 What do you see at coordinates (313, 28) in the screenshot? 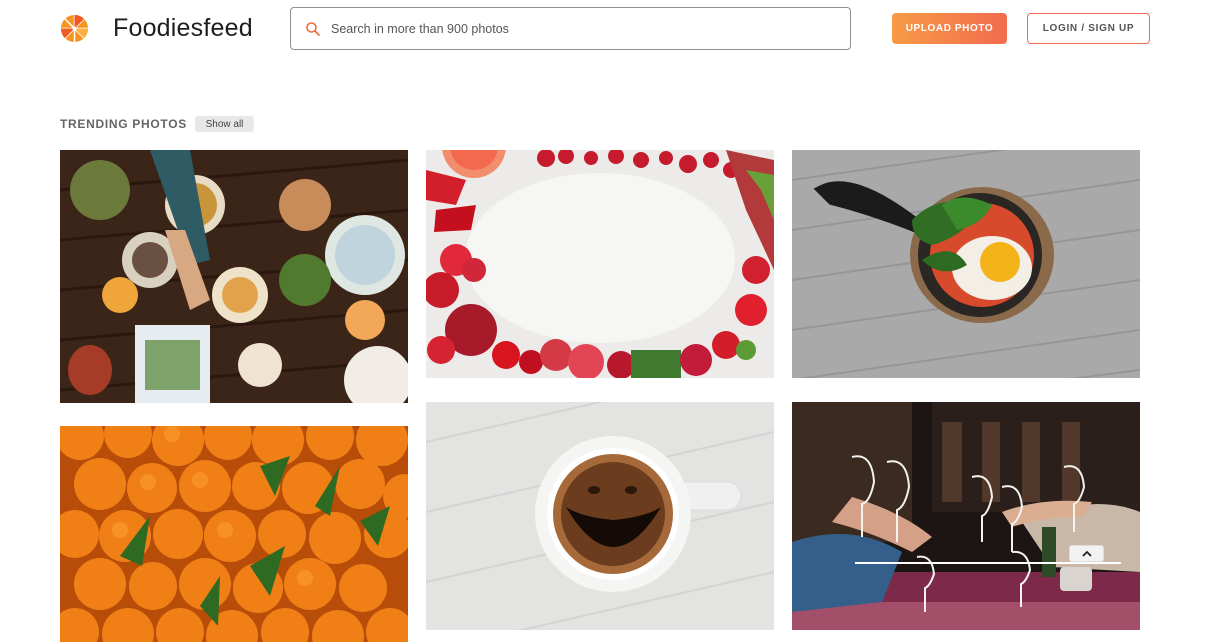
I see `search-icon` at bounding box center [313, 28].